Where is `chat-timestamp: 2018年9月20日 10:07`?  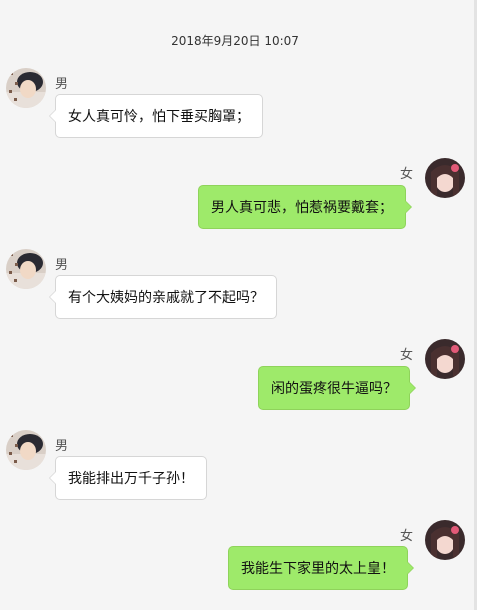
chat-timestamp: 2018年9月20日 10:07 is located at coordinates (235, 41).